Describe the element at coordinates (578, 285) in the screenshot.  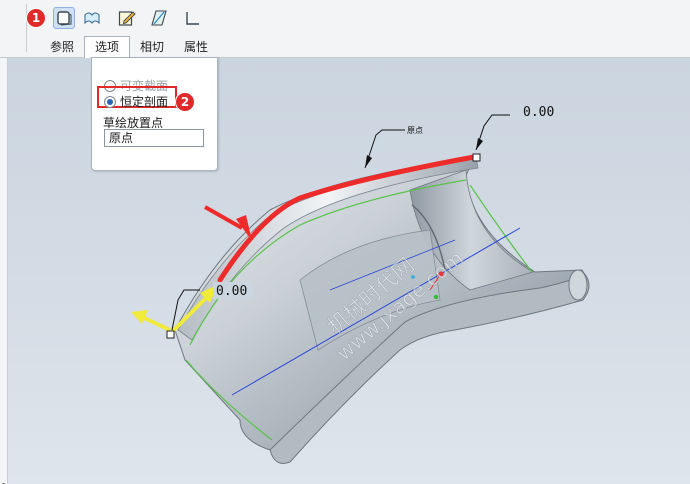
I see `model-rim-end` at that location.